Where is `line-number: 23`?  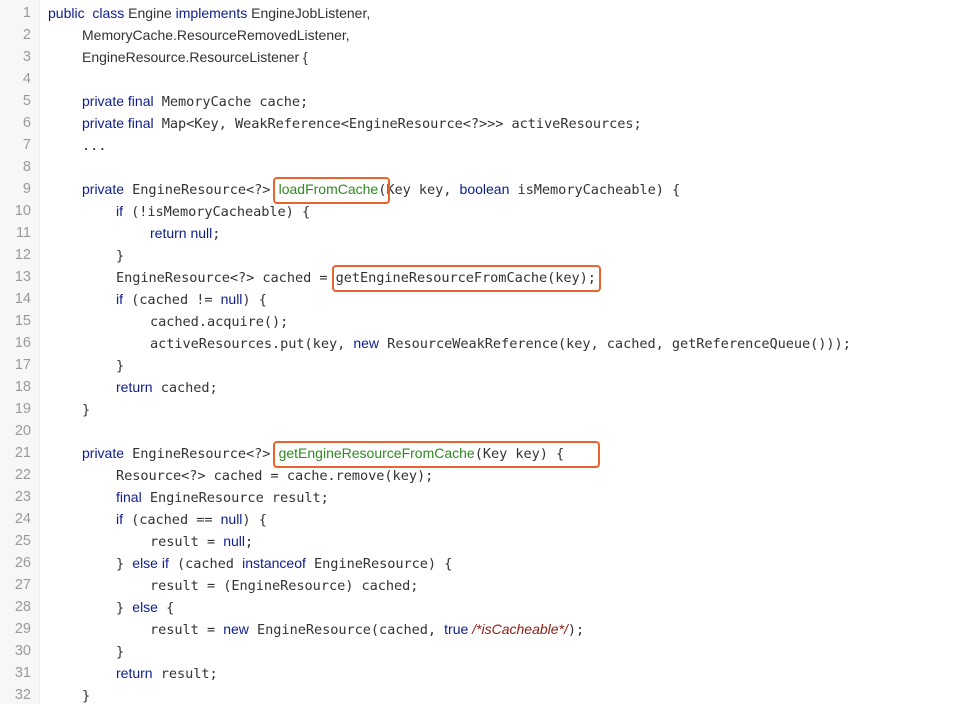
line-number: 23 is located at coordinates (22, 497).